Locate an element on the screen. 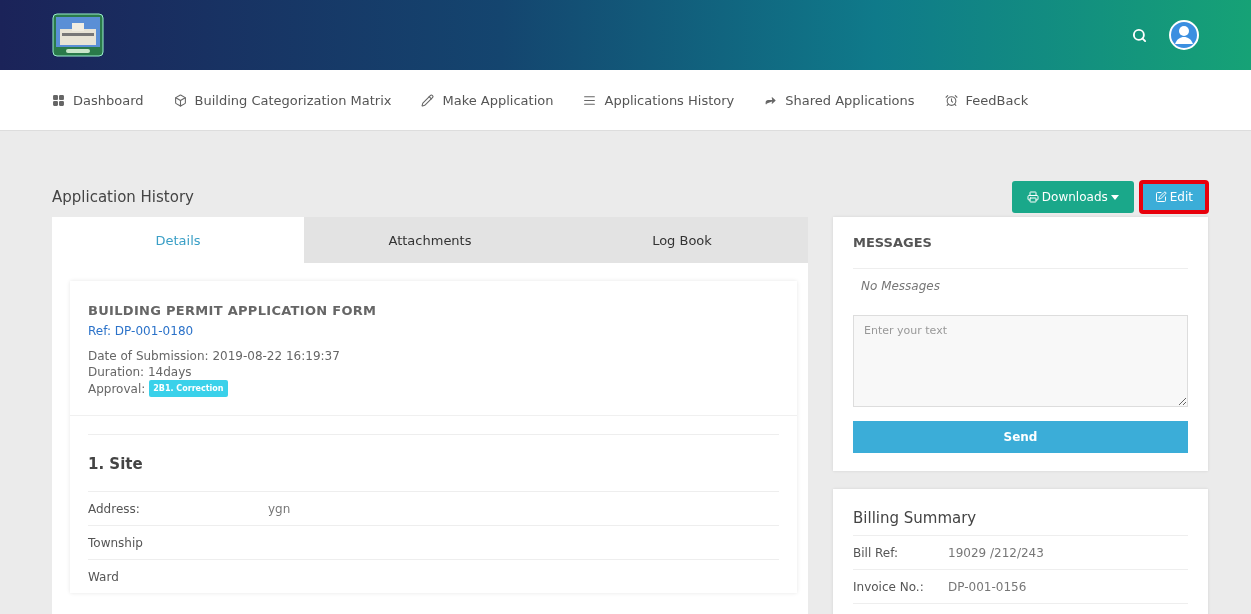 This screenshot has width=1251, height=614. panel-title: Billing Summary is located at coordinates (1020, 522).